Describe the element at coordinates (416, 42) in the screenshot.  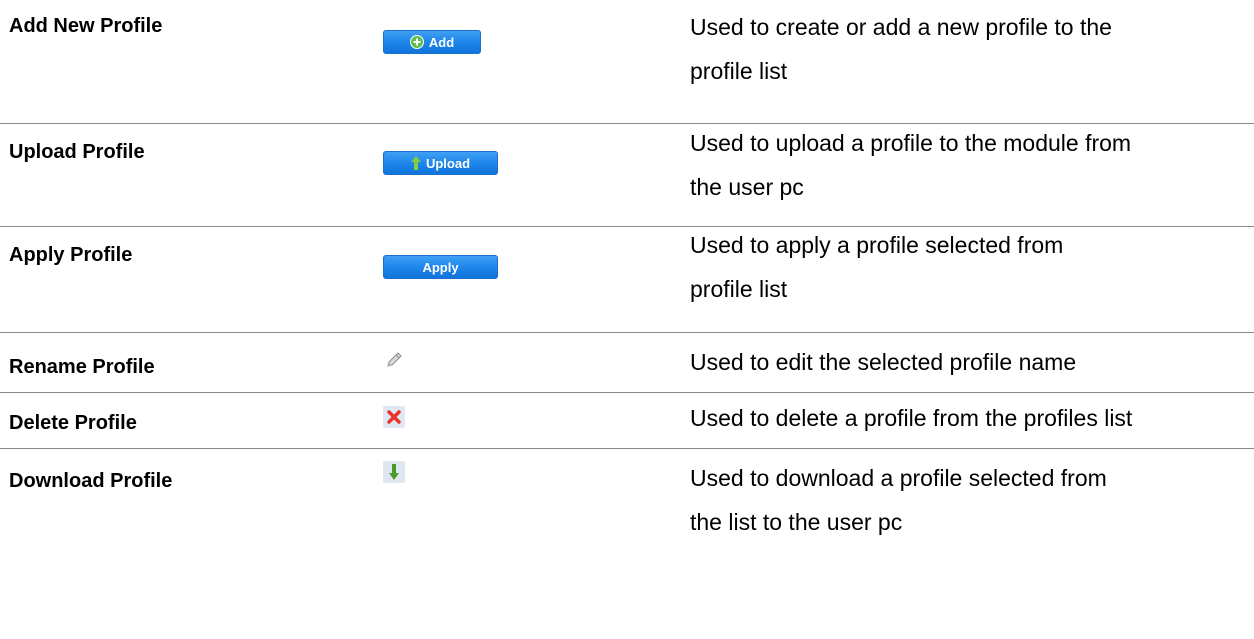
I see `plus-circle-icon` at that location.